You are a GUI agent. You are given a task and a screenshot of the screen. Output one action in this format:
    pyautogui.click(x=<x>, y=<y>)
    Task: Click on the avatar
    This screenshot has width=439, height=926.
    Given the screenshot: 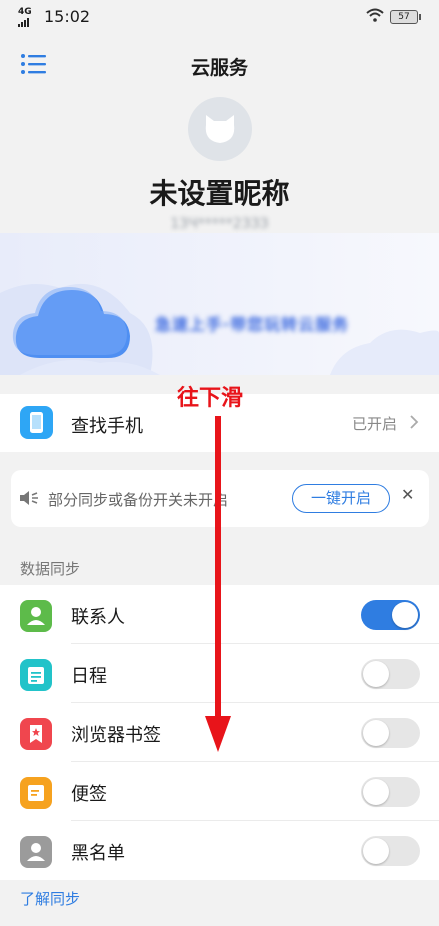 What is the action you would take?
    pyautogui.click(x=220, y=129)
    